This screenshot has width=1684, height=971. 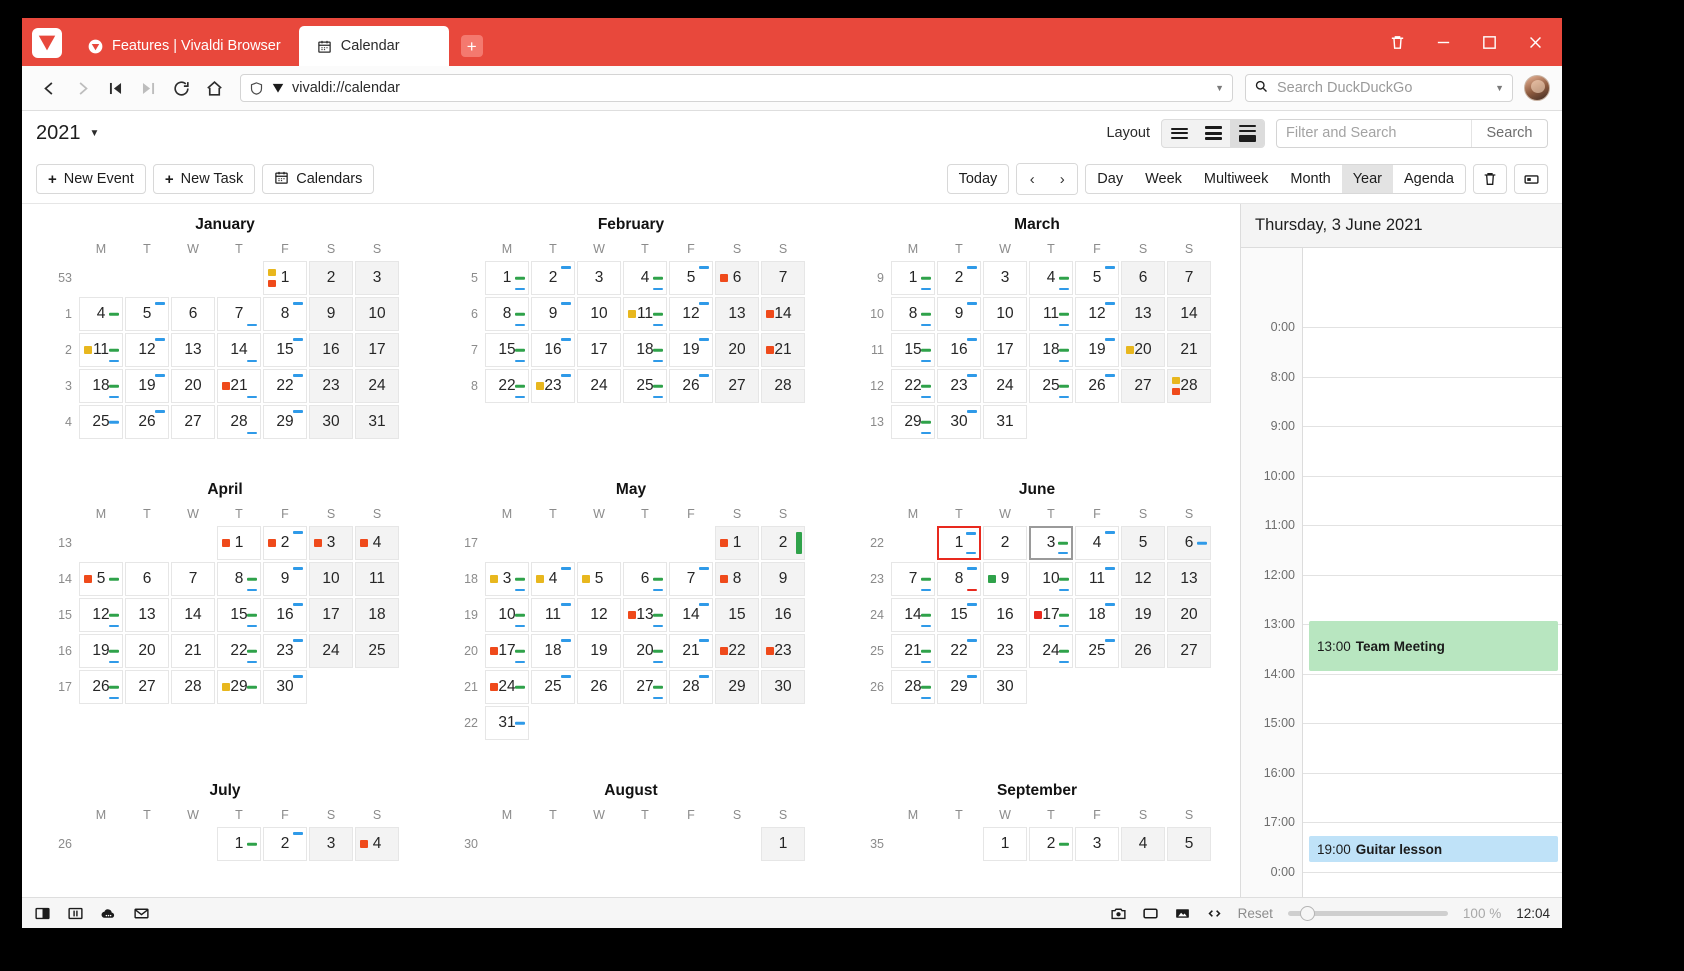 I want to click on day-cell: 15, so click(x=239, y=615).